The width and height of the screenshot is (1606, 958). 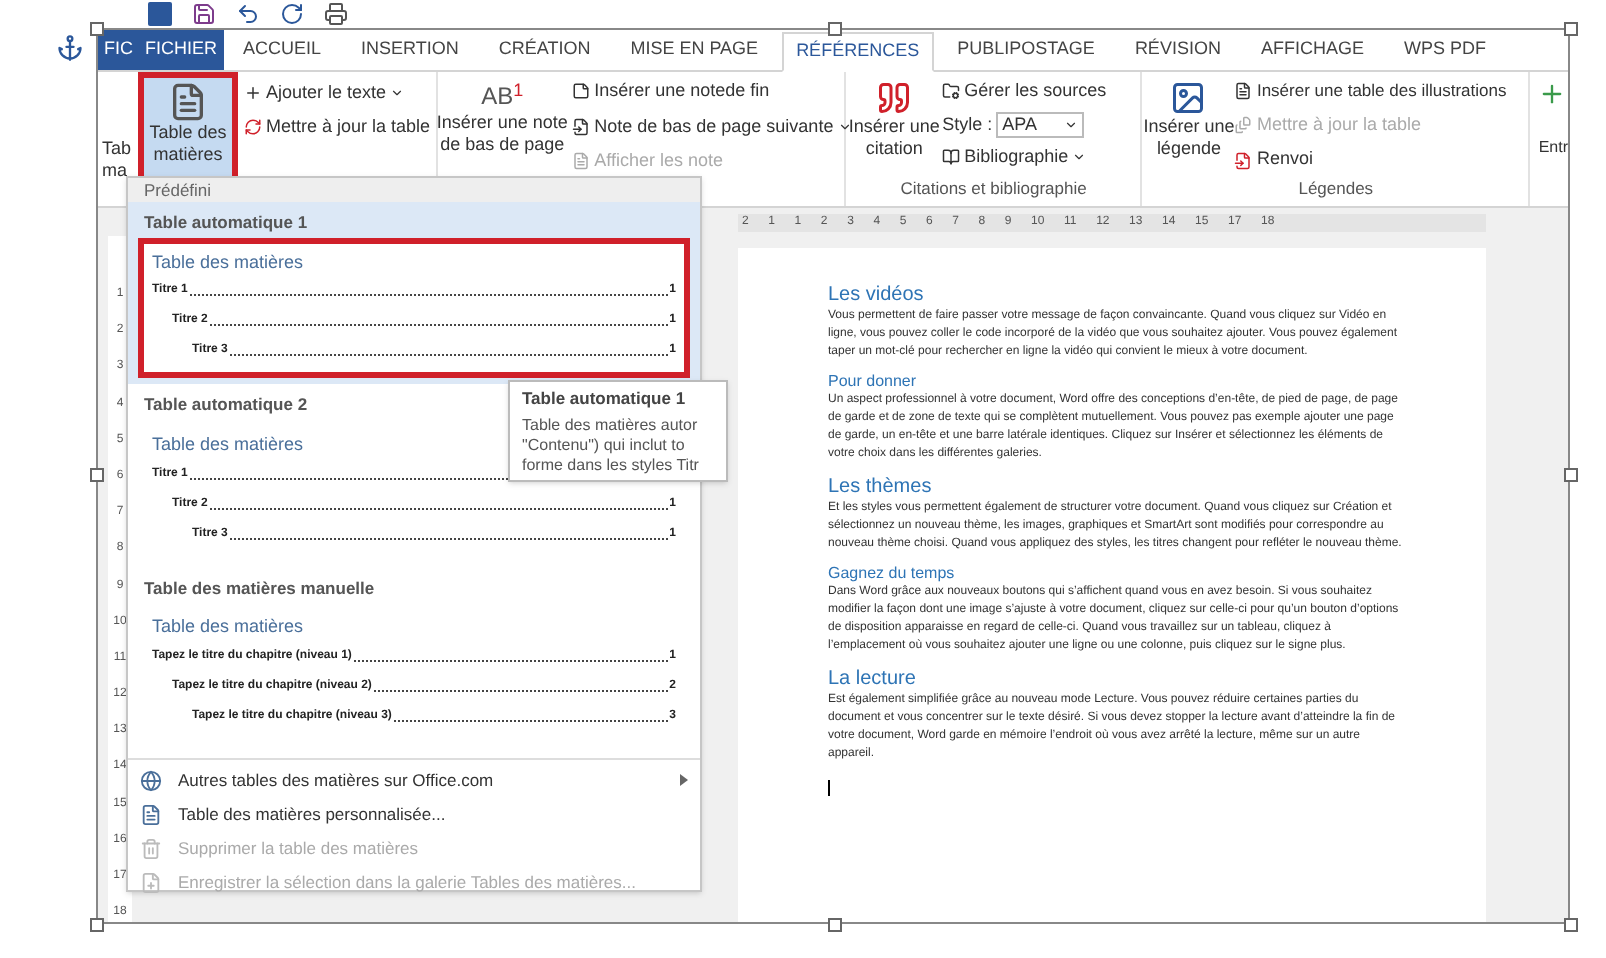 I want to click on gallery-item-title: Table automatique 1, so click(x=226, y=223).